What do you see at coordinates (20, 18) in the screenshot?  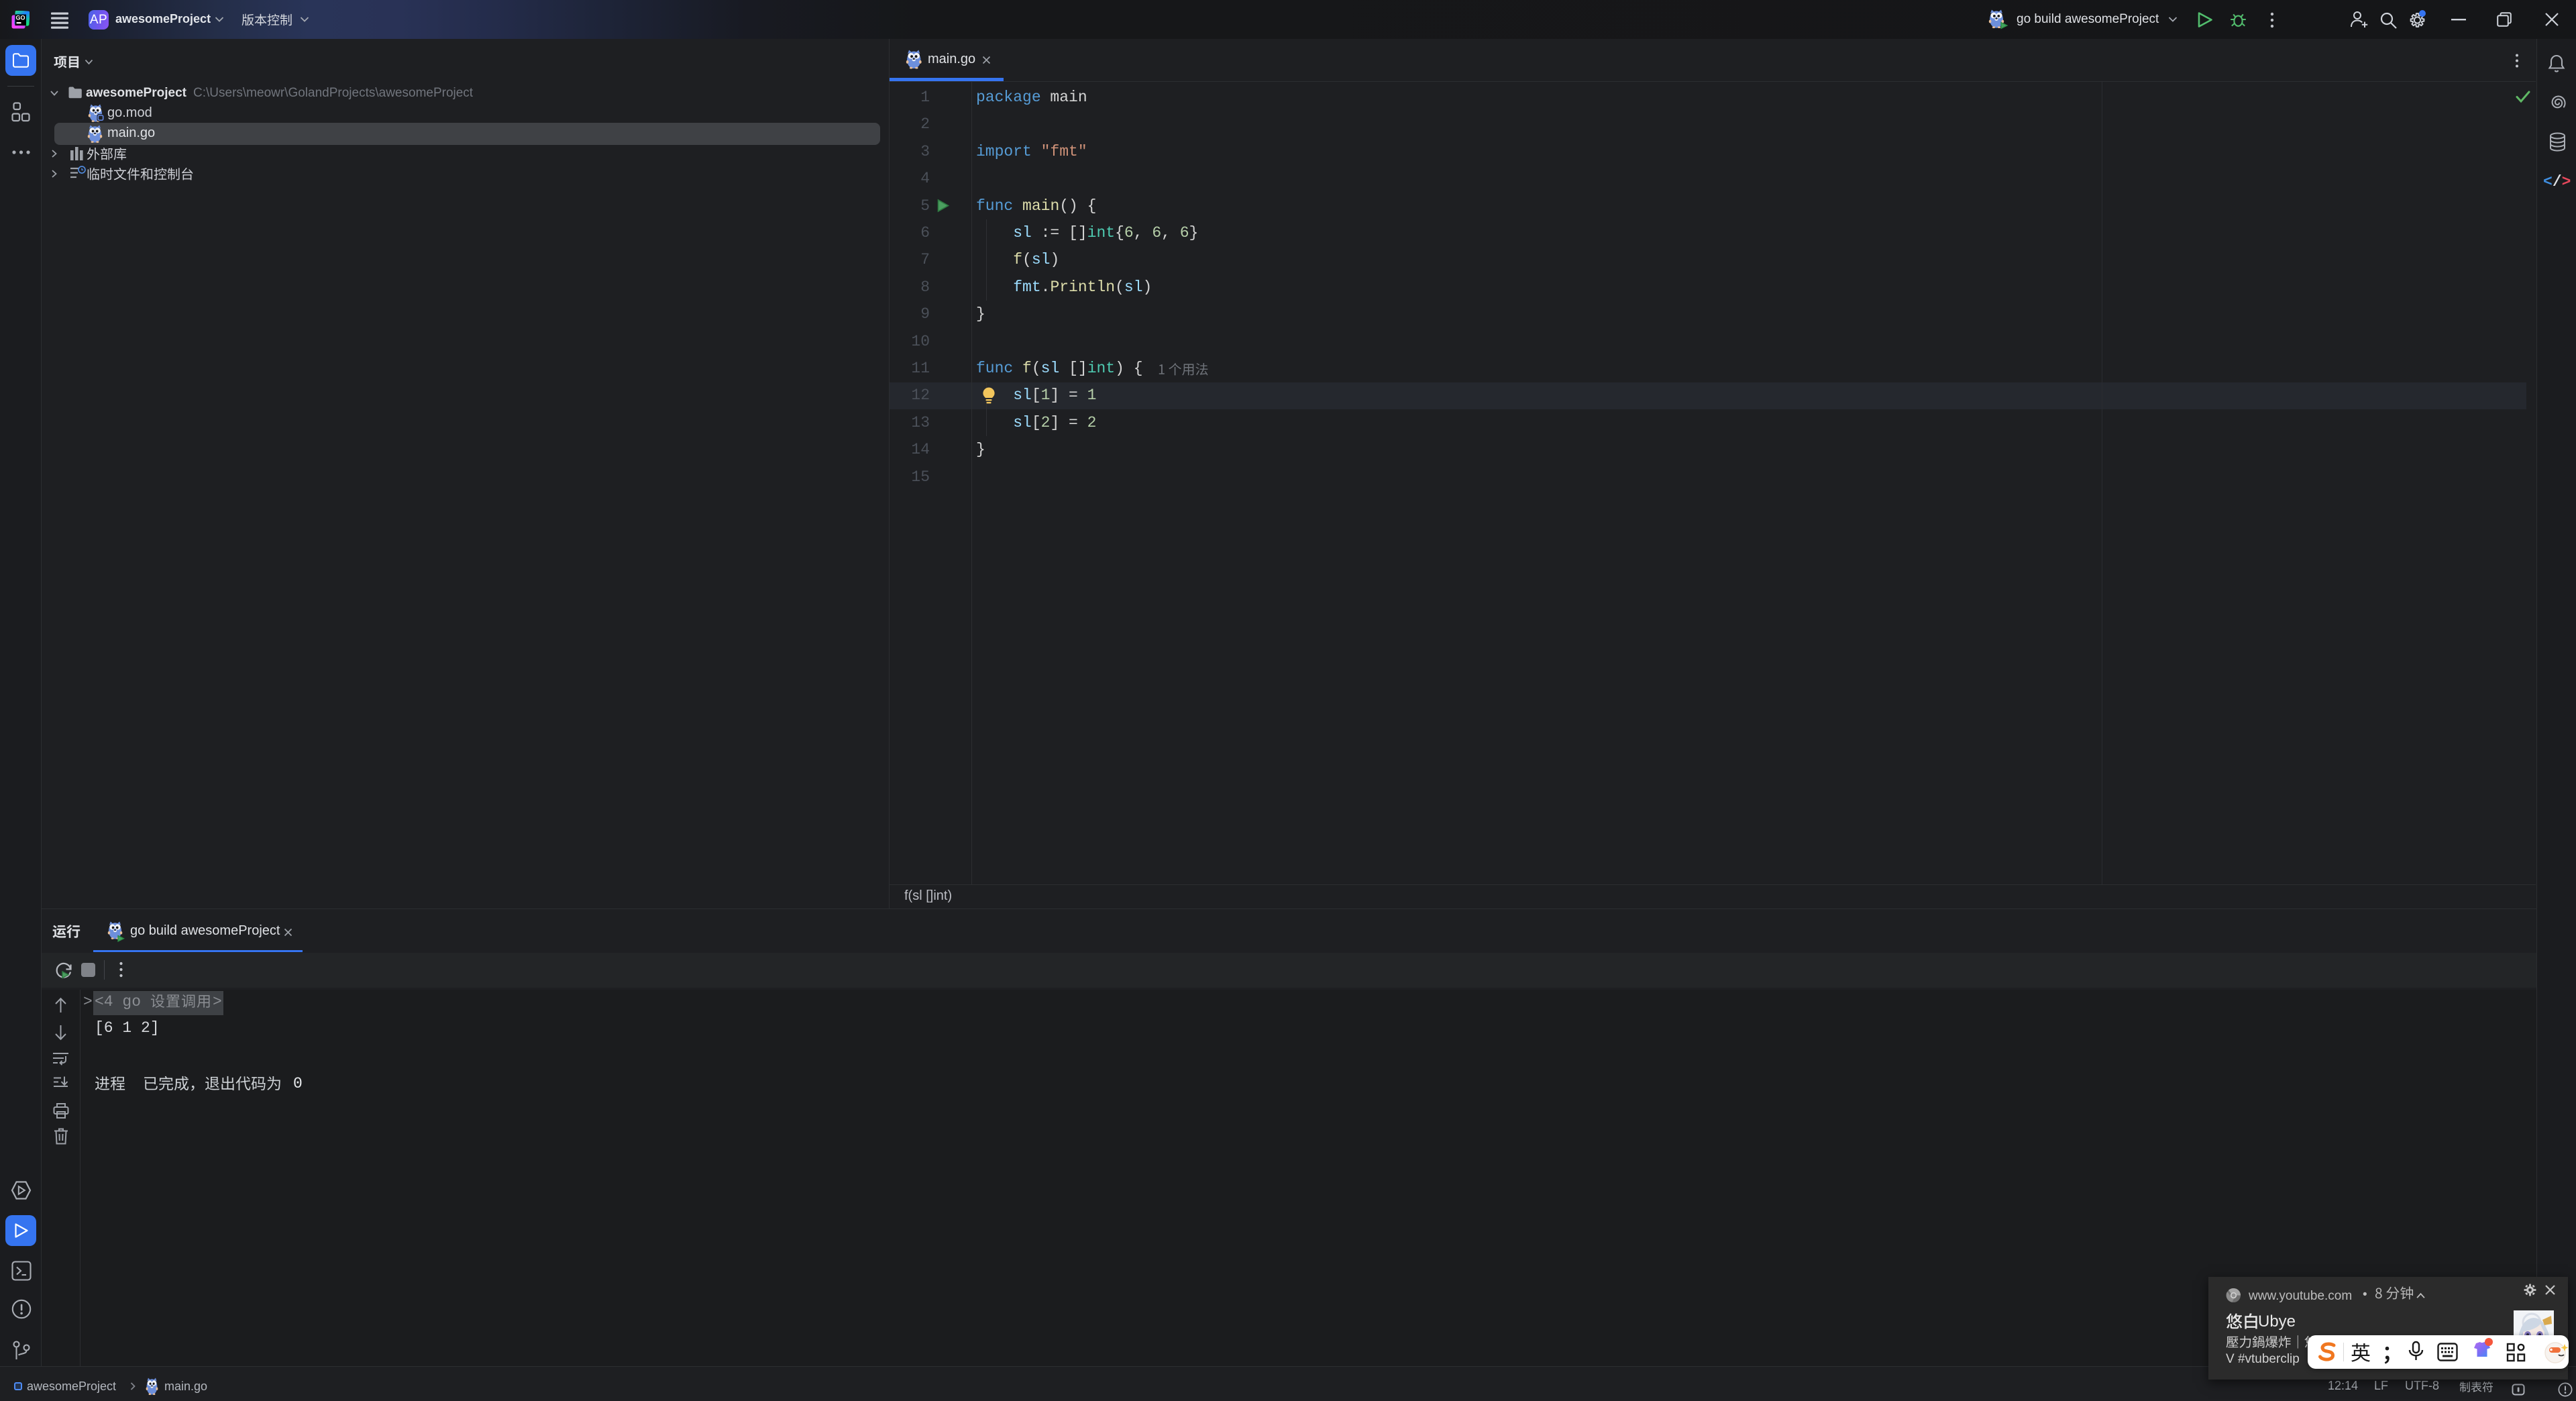 I see `svg-text: GO` at bounding box center [20, 18].